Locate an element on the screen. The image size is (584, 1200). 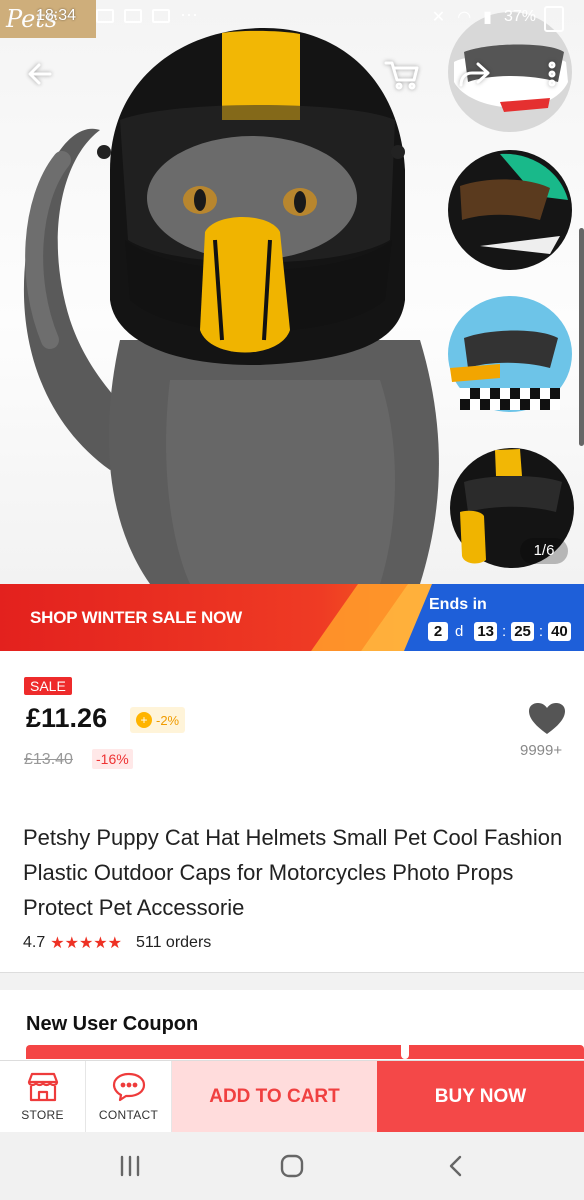
back-button is located at coordinates (40, 74).